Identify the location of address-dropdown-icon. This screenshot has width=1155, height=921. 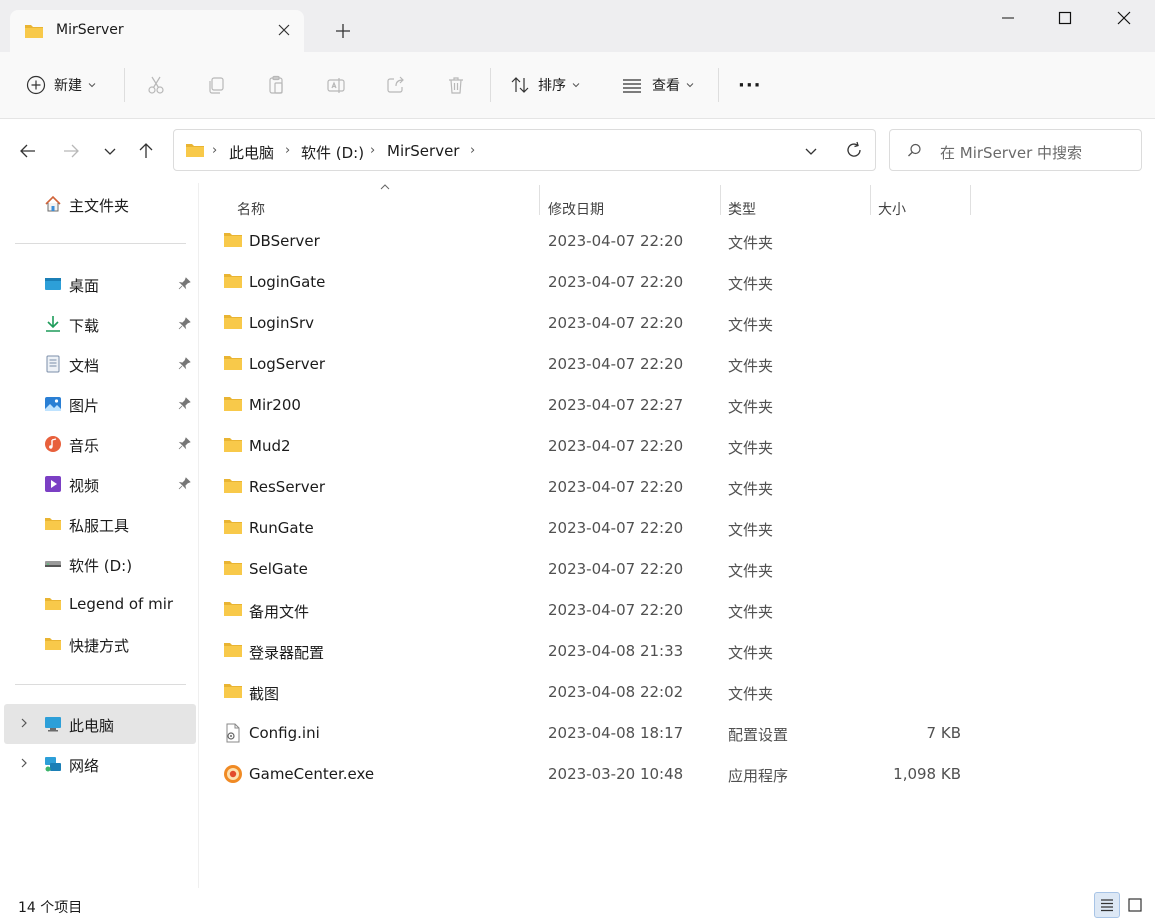
(811, 151).